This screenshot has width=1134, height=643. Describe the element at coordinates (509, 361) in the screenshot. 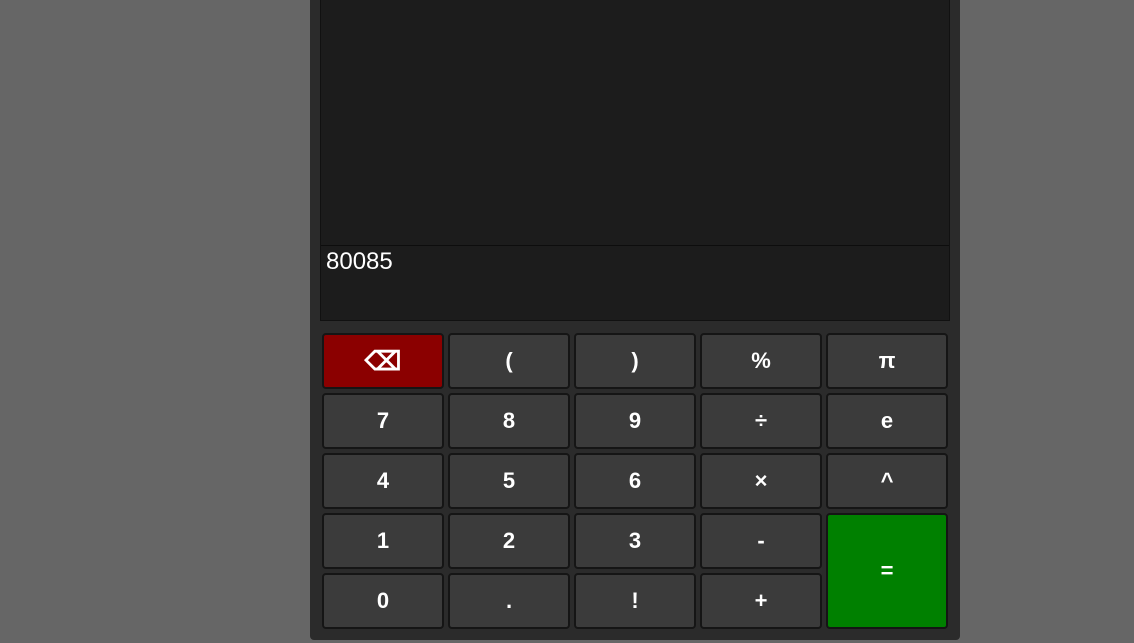

I see `open-paren-button: (` at that location.